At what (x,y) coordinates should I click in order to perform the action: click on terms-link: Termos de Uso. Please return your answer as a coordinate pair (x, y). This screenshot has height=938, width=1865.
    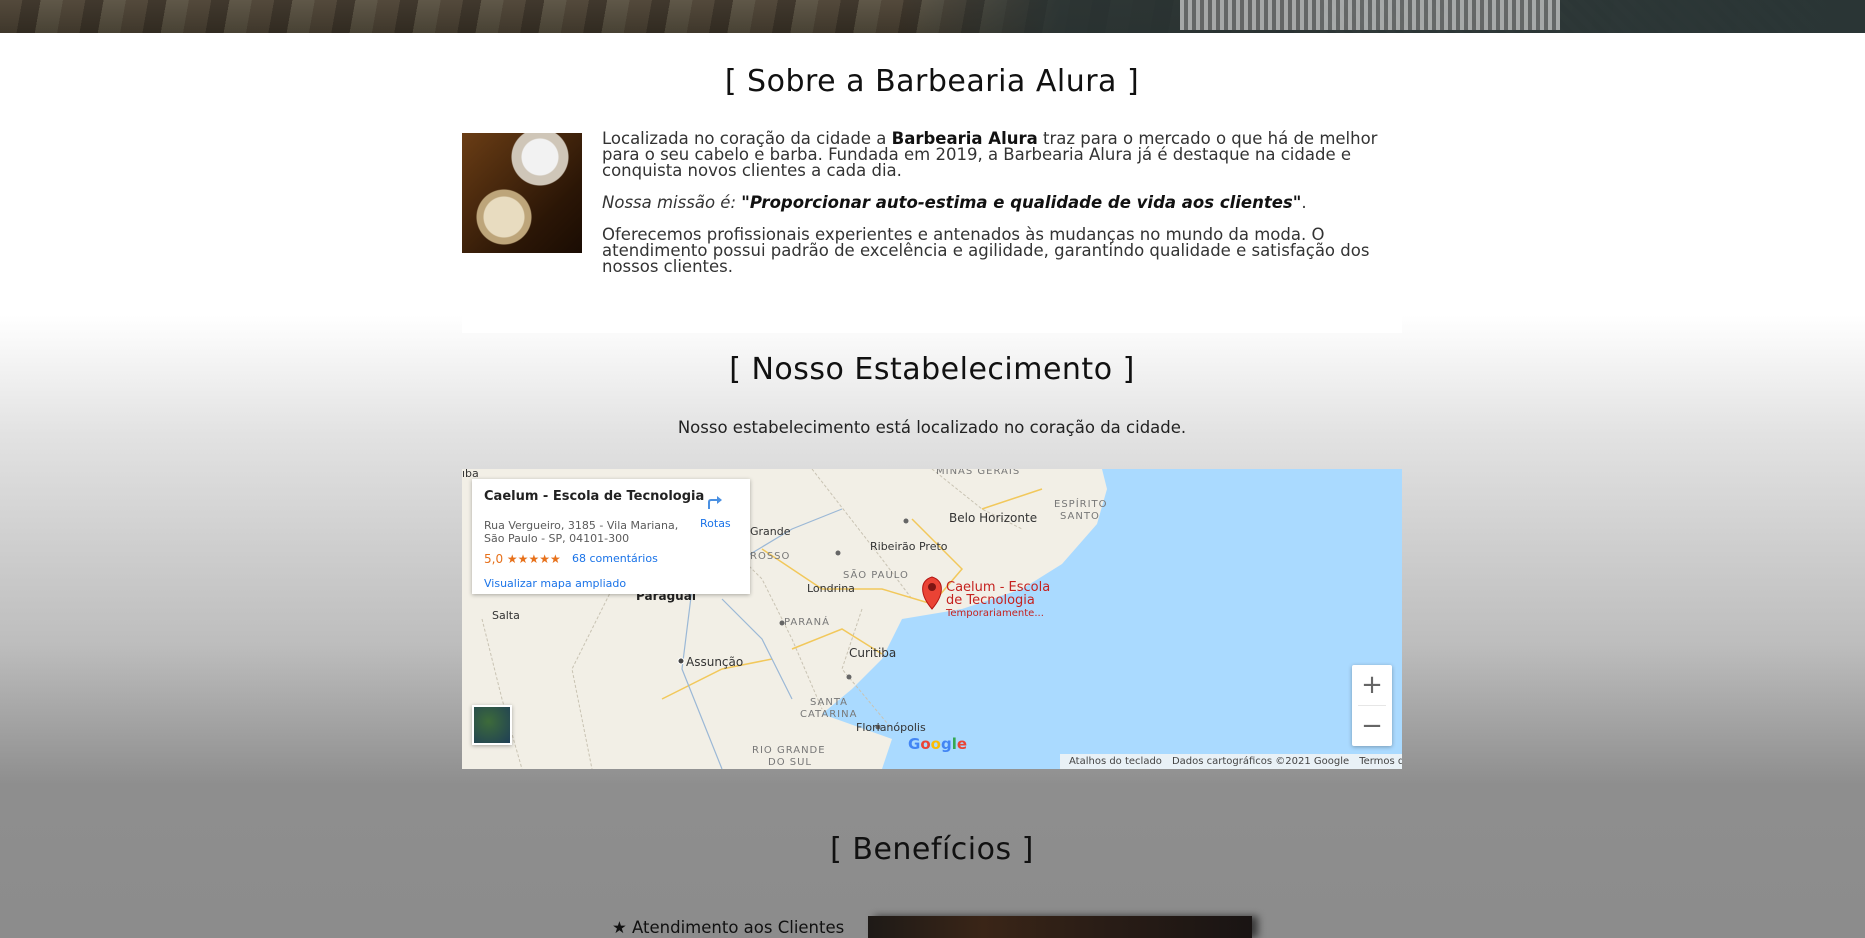
    Looking at the image, I should click on (1380, 761).